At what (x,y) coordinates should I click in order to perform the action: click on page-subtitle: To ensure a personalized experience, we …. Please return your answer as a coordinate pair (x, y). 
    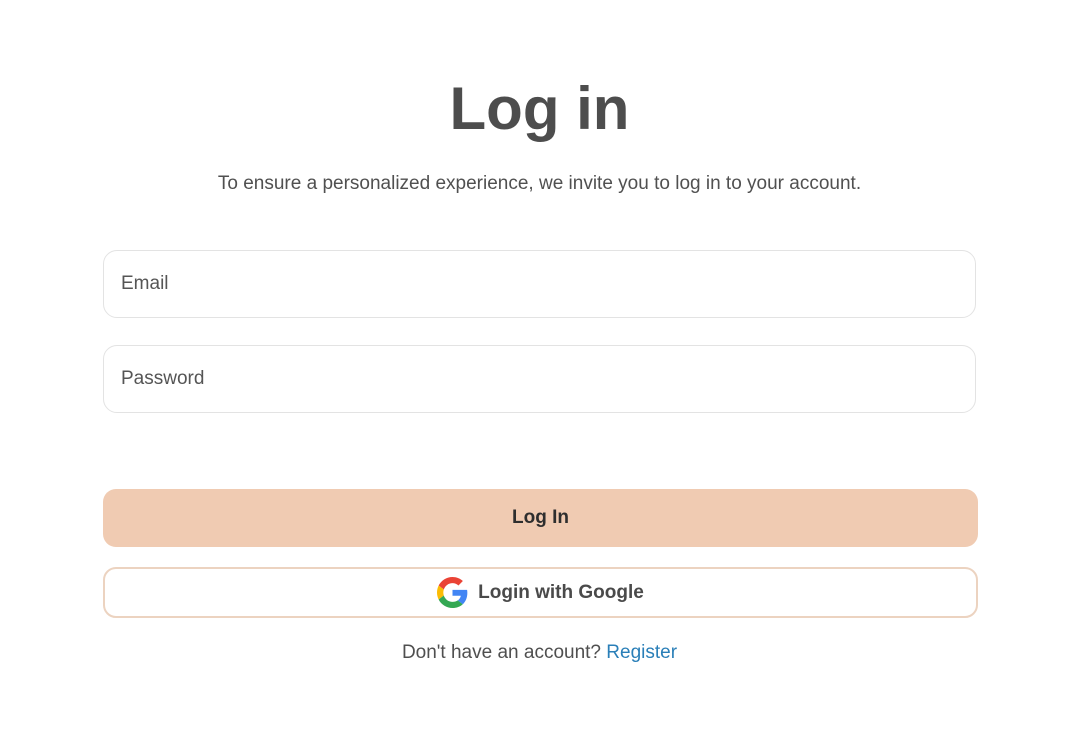
    Looking at the image, I should click on (539, 183).